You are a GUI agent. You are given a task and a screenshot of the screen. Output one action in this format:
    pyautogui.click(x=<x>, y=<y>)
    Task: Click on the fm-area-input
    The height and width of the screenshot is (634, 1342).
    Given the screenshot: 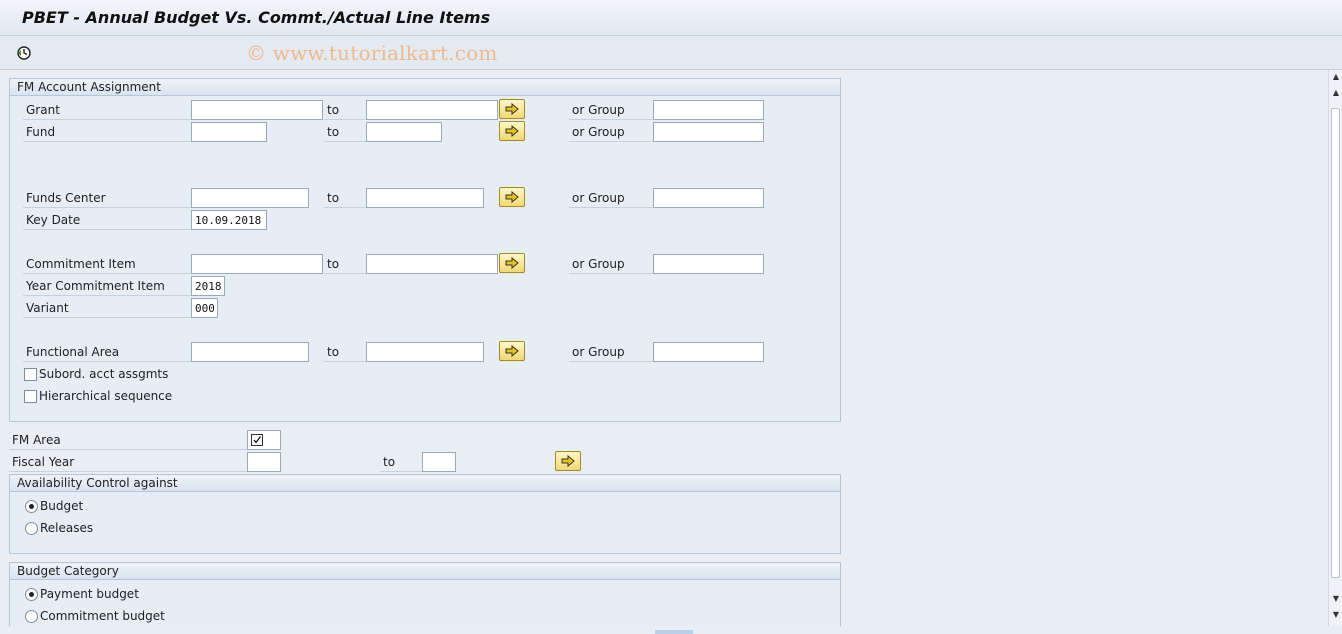 What is the action you would take?
    pyautogui.click(x=264, y=440)
    